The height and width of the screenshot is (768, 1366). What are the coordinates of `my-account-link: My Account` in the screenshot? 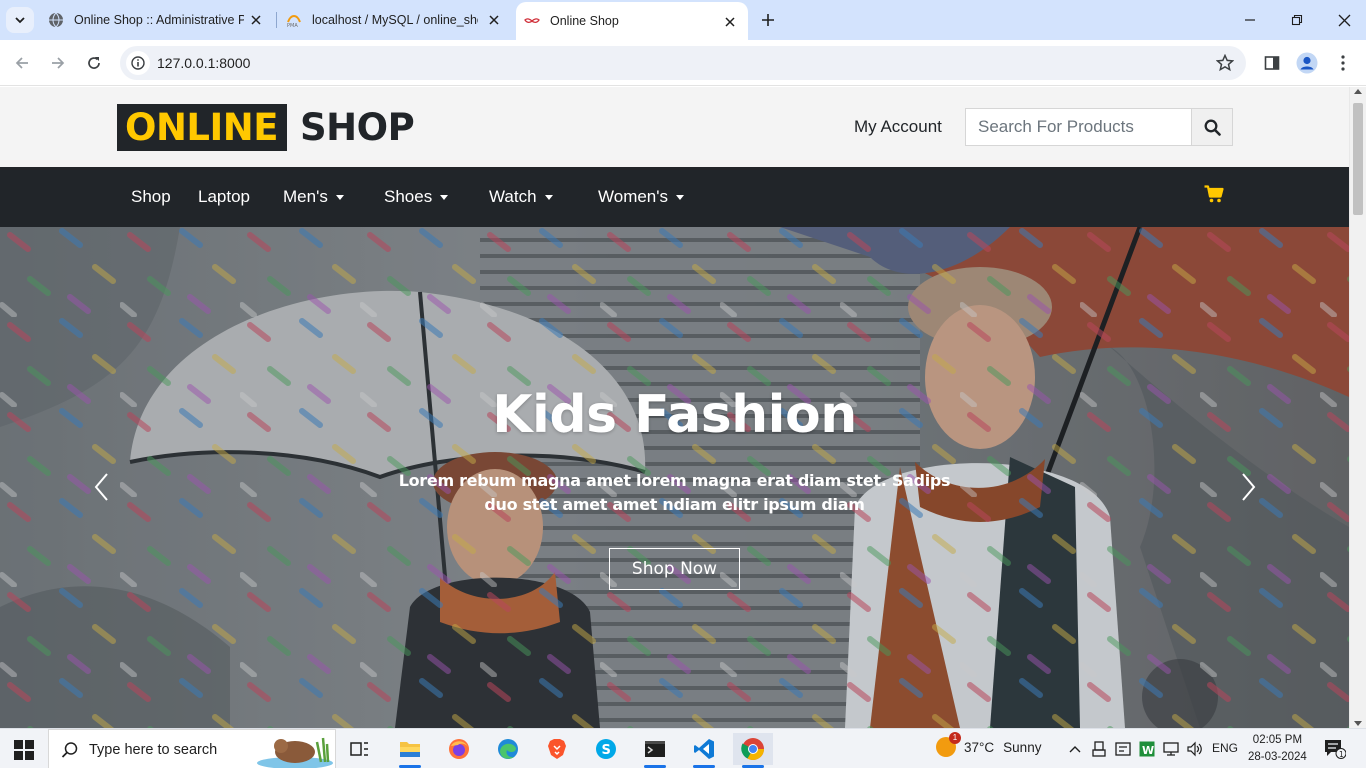 It's located at (898, 127).